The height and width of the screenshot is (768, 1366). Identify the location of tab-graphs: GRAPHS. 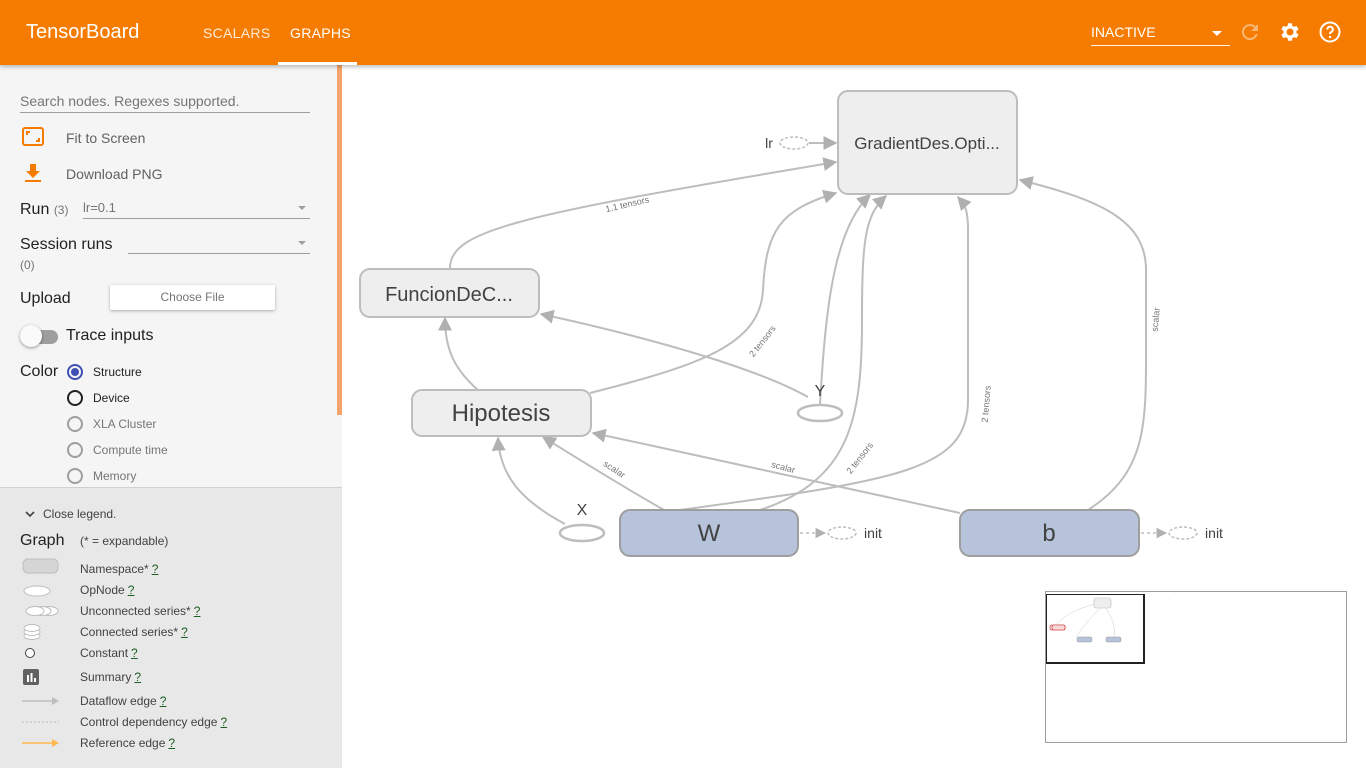
(320, 33).